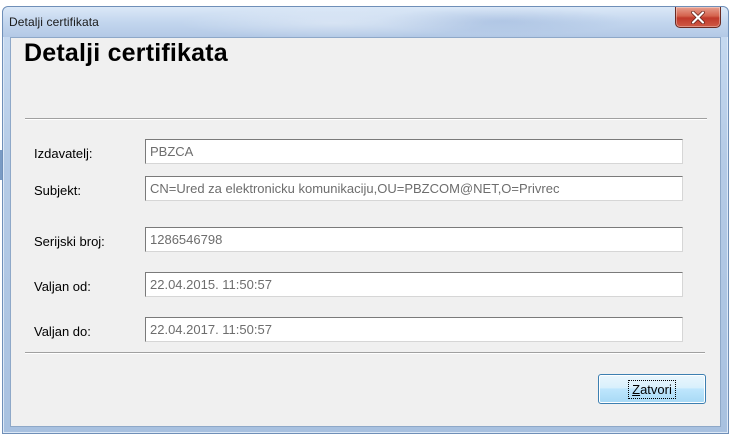 The image size is (731, 437). What do you see at coordinates (656, 389) in the screenshot?
I see `close-button-text: atvori` at bounding box center [656, 389].